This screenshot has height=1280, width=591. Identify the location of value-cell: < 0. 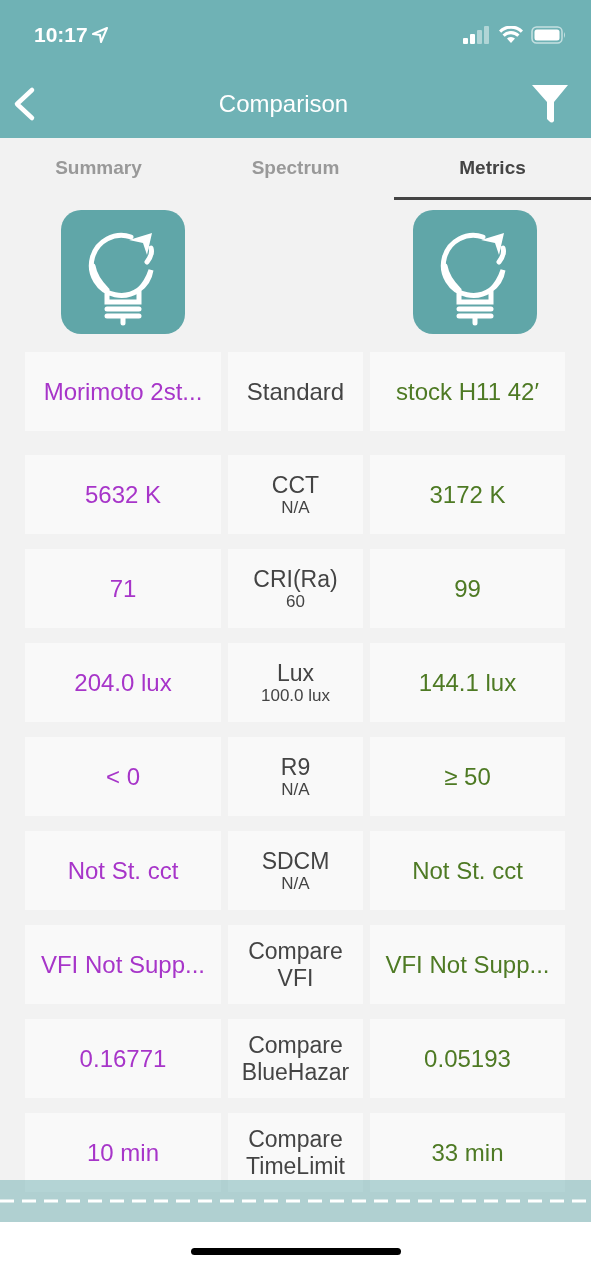
(123, 776).